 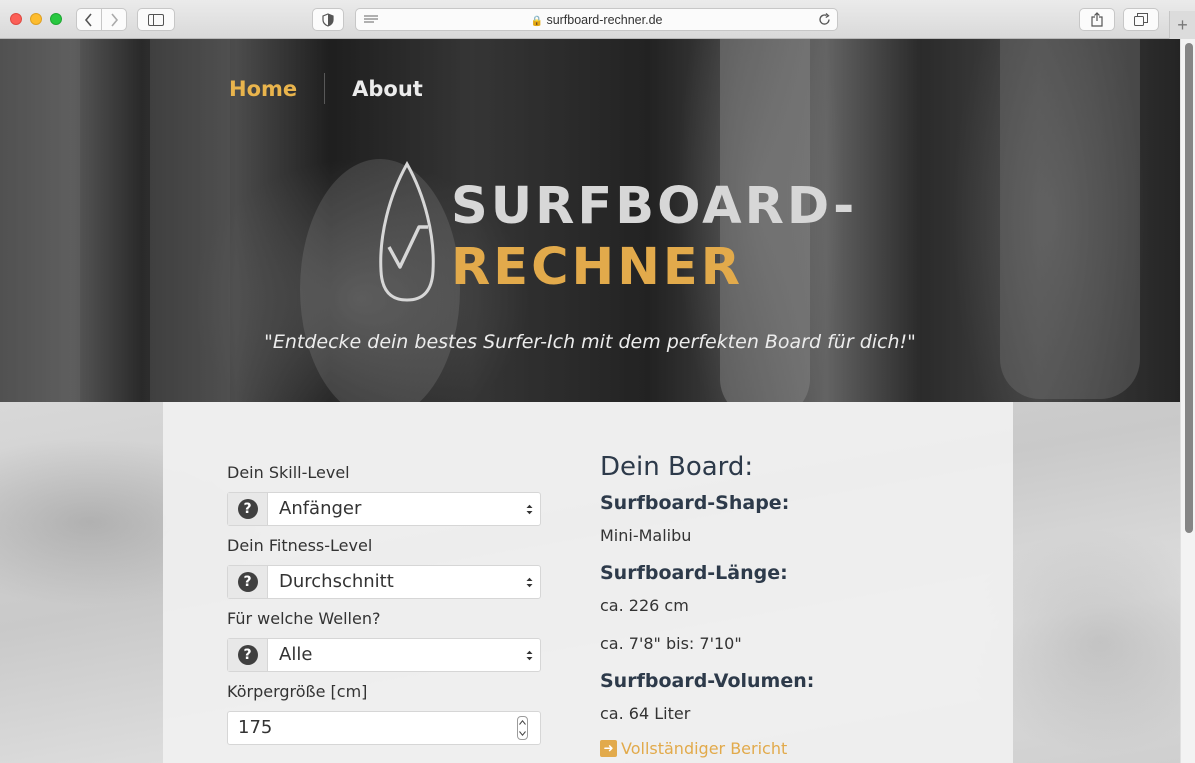 I want to click on length-ft-value: ca. 7'8" bis: 7'10", so click(x=671, y=643).